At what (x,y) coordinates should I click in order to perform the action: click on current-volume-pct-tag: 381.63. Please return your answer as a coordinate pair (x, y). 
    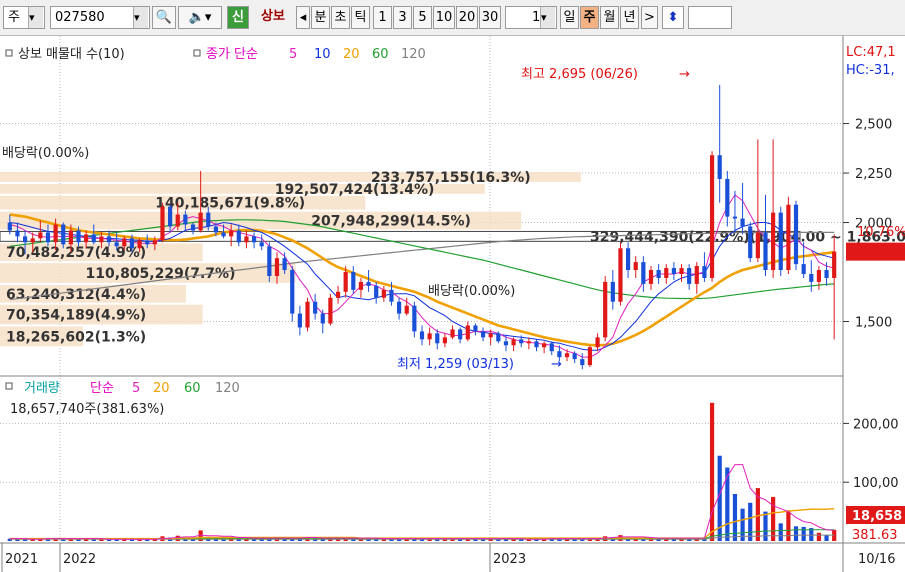
    Looking at the image, I should click on (875, 535).